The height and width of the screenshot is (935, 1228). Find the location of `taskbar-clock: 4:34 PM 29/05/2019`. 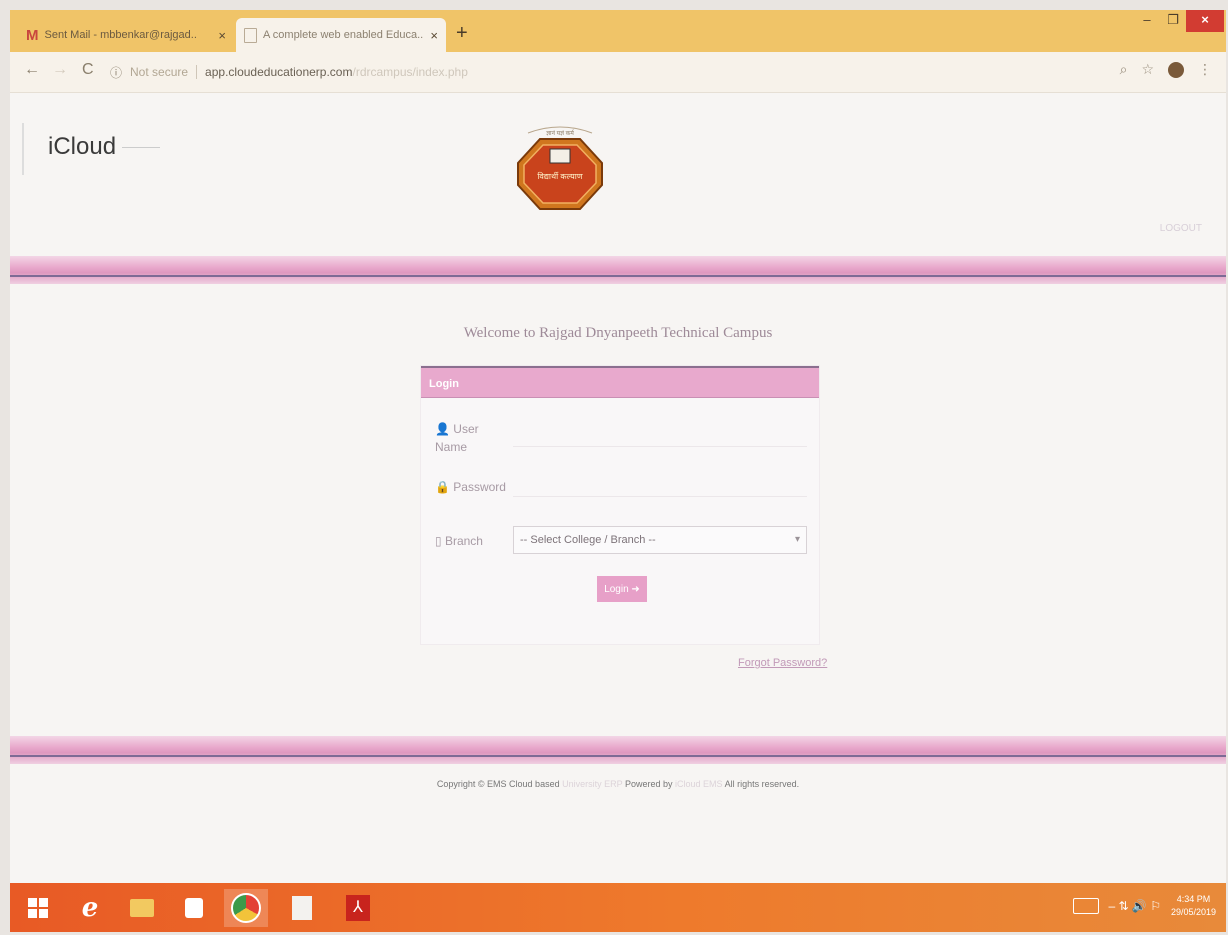

taskbar-clock: 4:34 PM 29/05/2019 is located at coordinates (1193, 906).